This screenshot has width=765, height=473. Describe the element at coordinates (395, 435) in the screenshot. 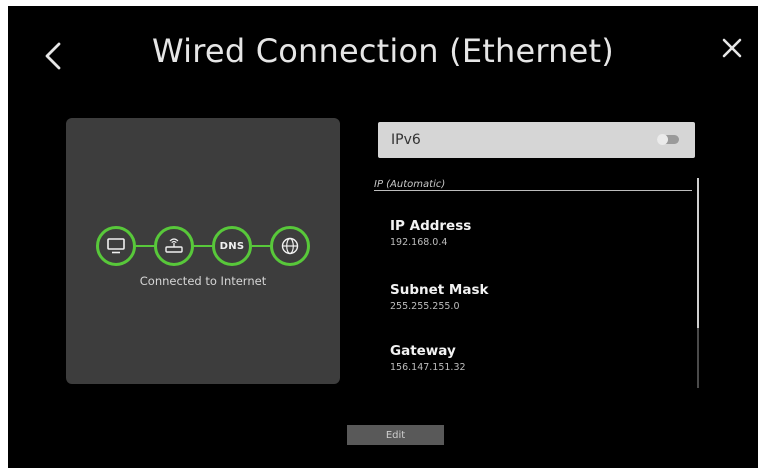

I see `edit-button: Edit` at that location.